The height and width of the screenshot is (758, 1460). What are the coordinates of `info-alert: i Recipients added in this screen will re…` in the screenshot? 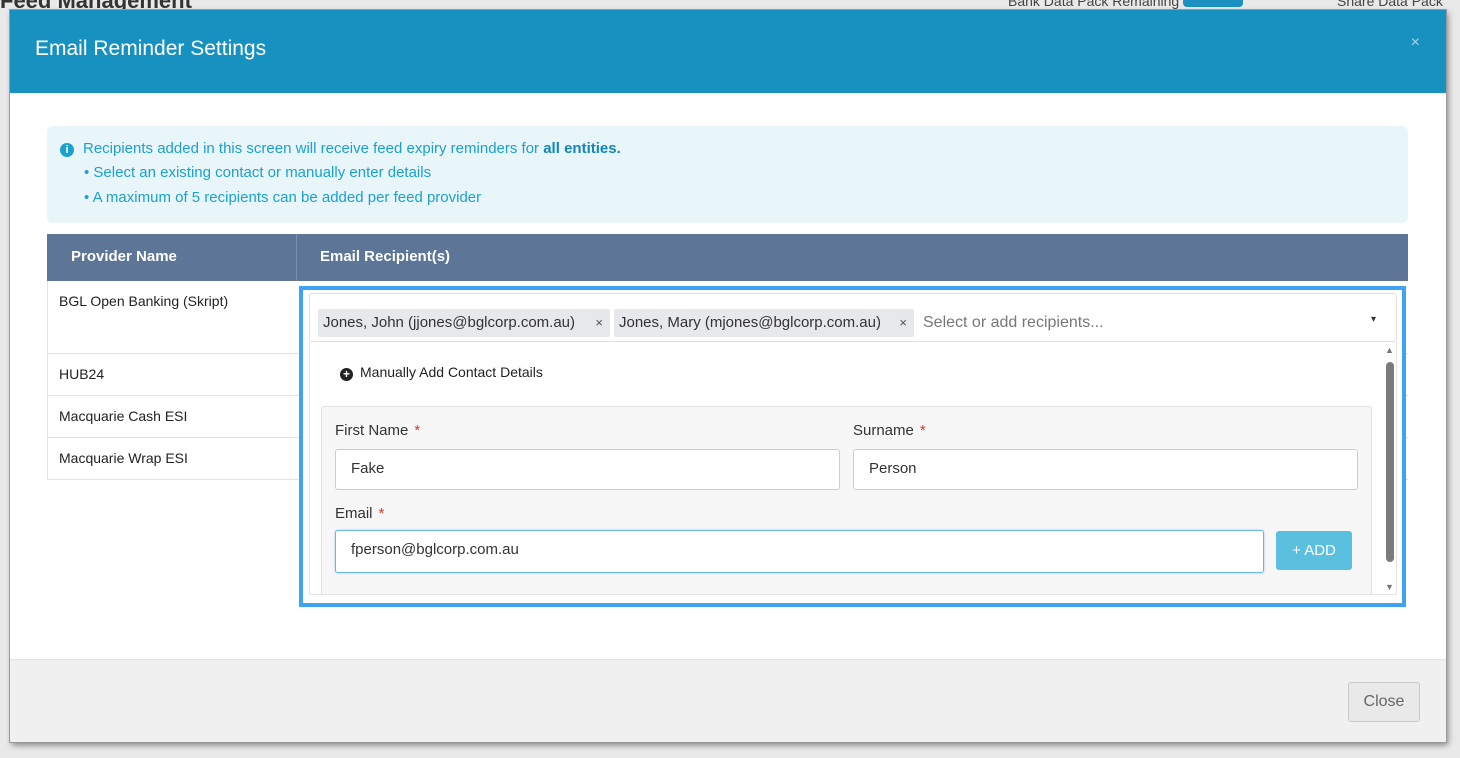 It's located at (727, 174).